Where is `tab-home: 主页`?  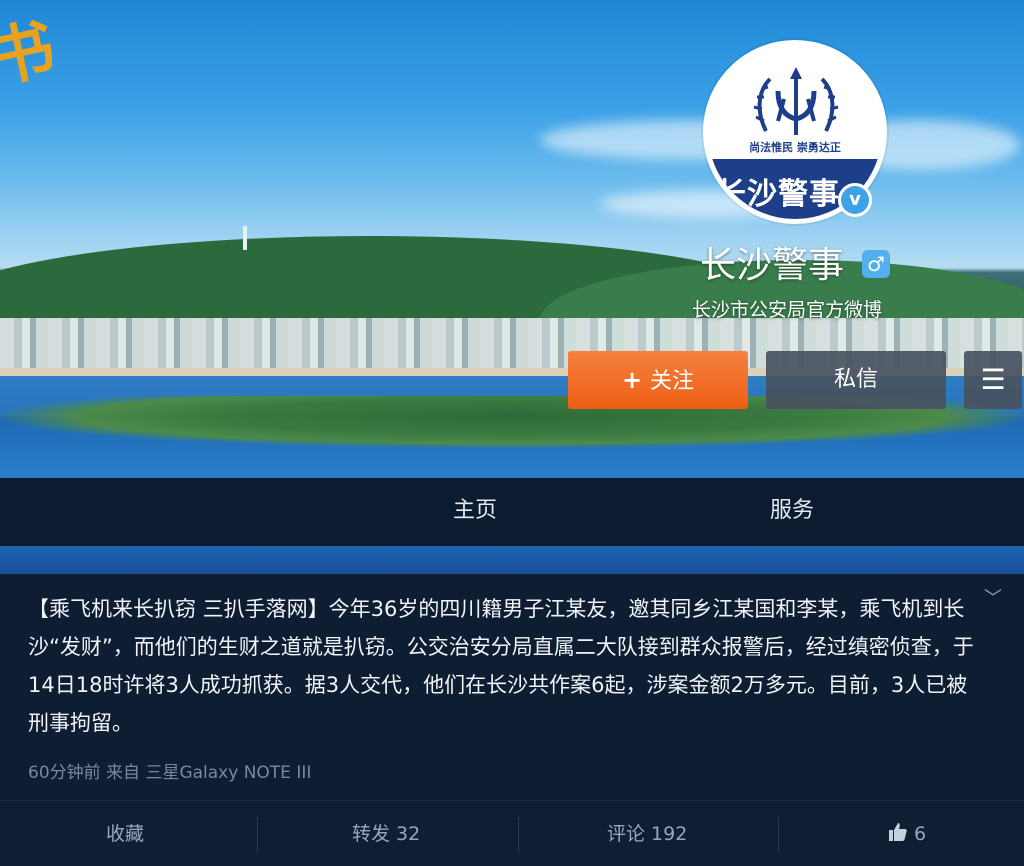
tab-home: 主页 is located at coordinates (475, 512).